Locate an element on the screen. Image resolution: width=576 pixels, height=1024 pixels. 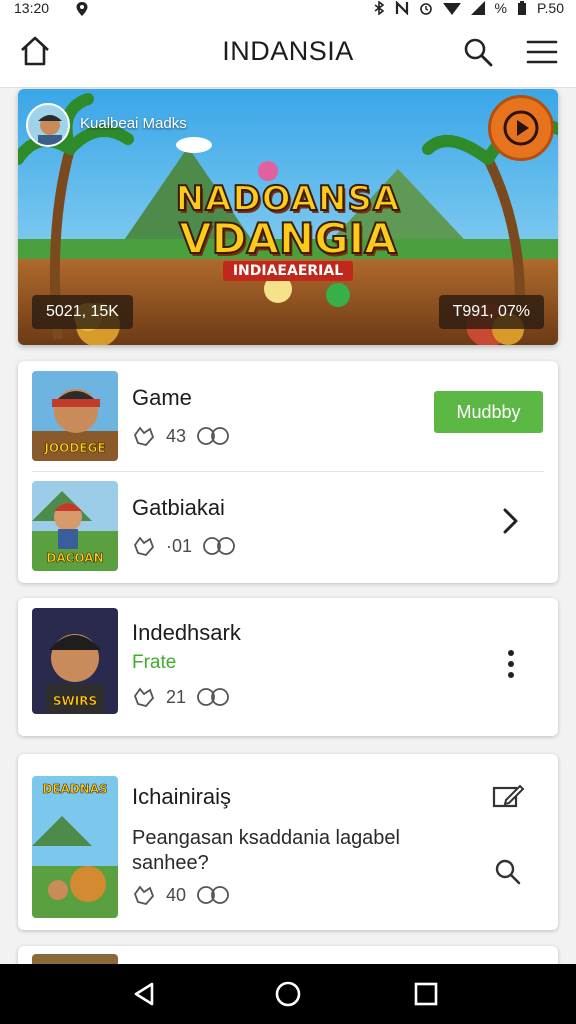
home-circle-icon is located at coordinates (288, 994).